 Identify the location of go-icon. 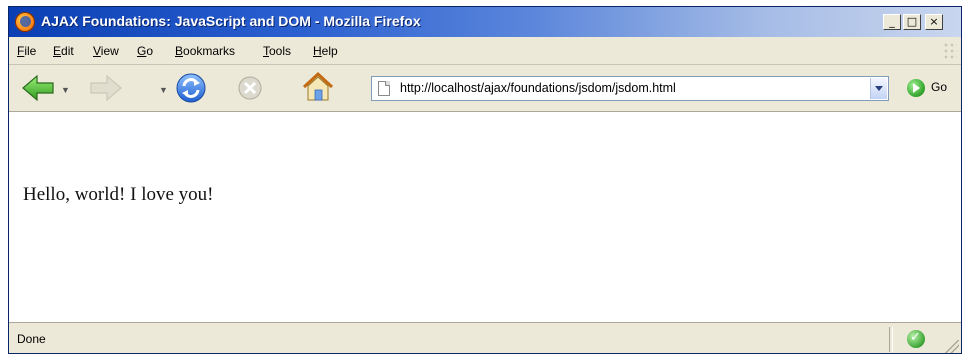
(916, 88).